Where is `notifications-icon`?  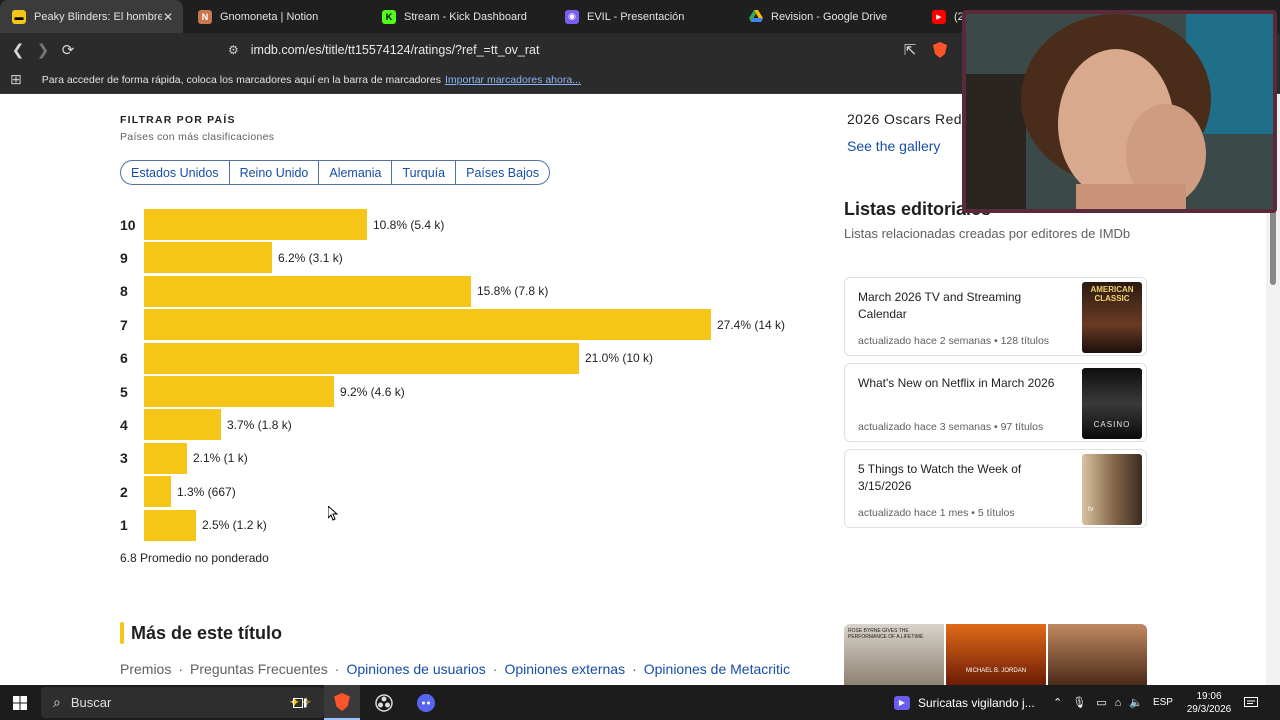
notifications-icon is located at coordinates (1251, 702).